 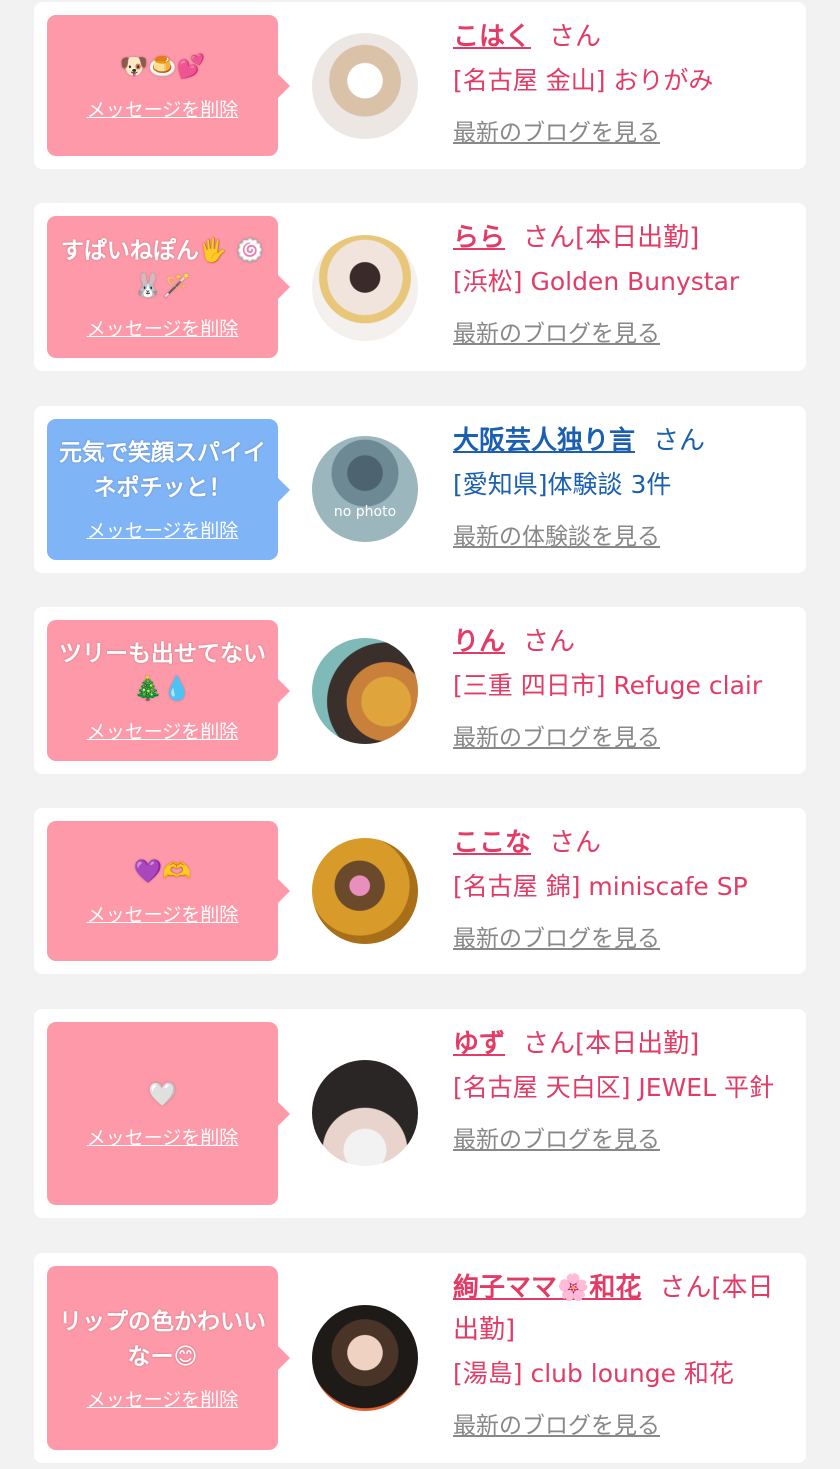 What do you see at coordinates (547, 1288) in the screenshot?
I see `user-name-link: 絢子ママ🌸和花` at bounding box center [547, 1288].